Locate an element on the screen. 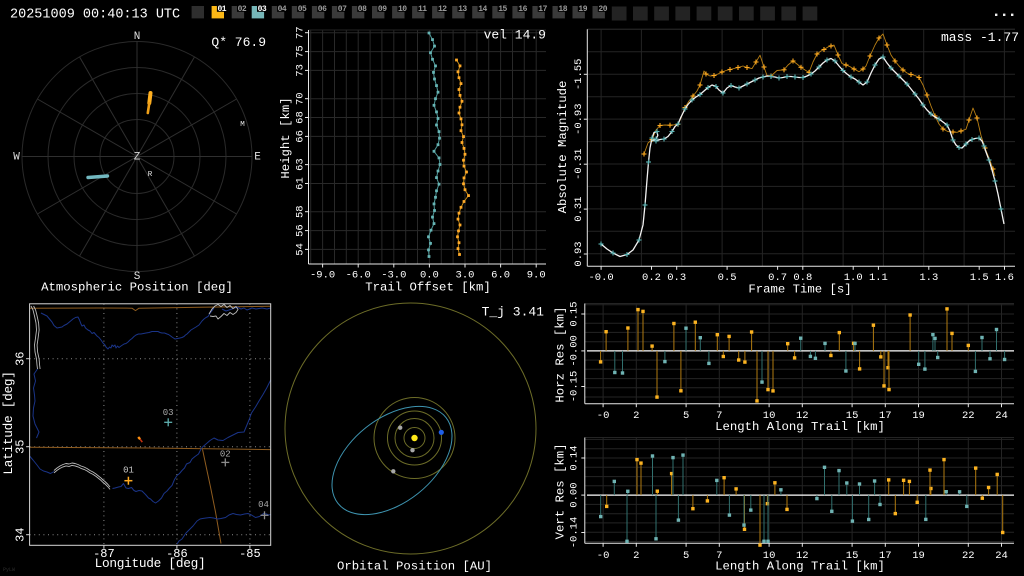  svg-text: -9.0 is located at coordinates (322, 276).